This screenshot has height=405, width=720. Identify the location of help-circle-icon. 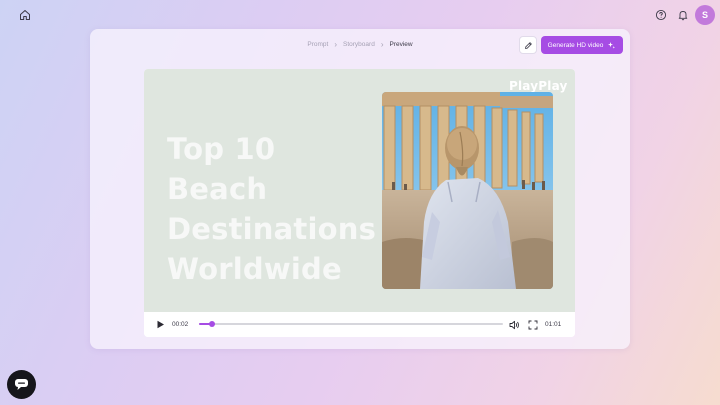
(661, 15).